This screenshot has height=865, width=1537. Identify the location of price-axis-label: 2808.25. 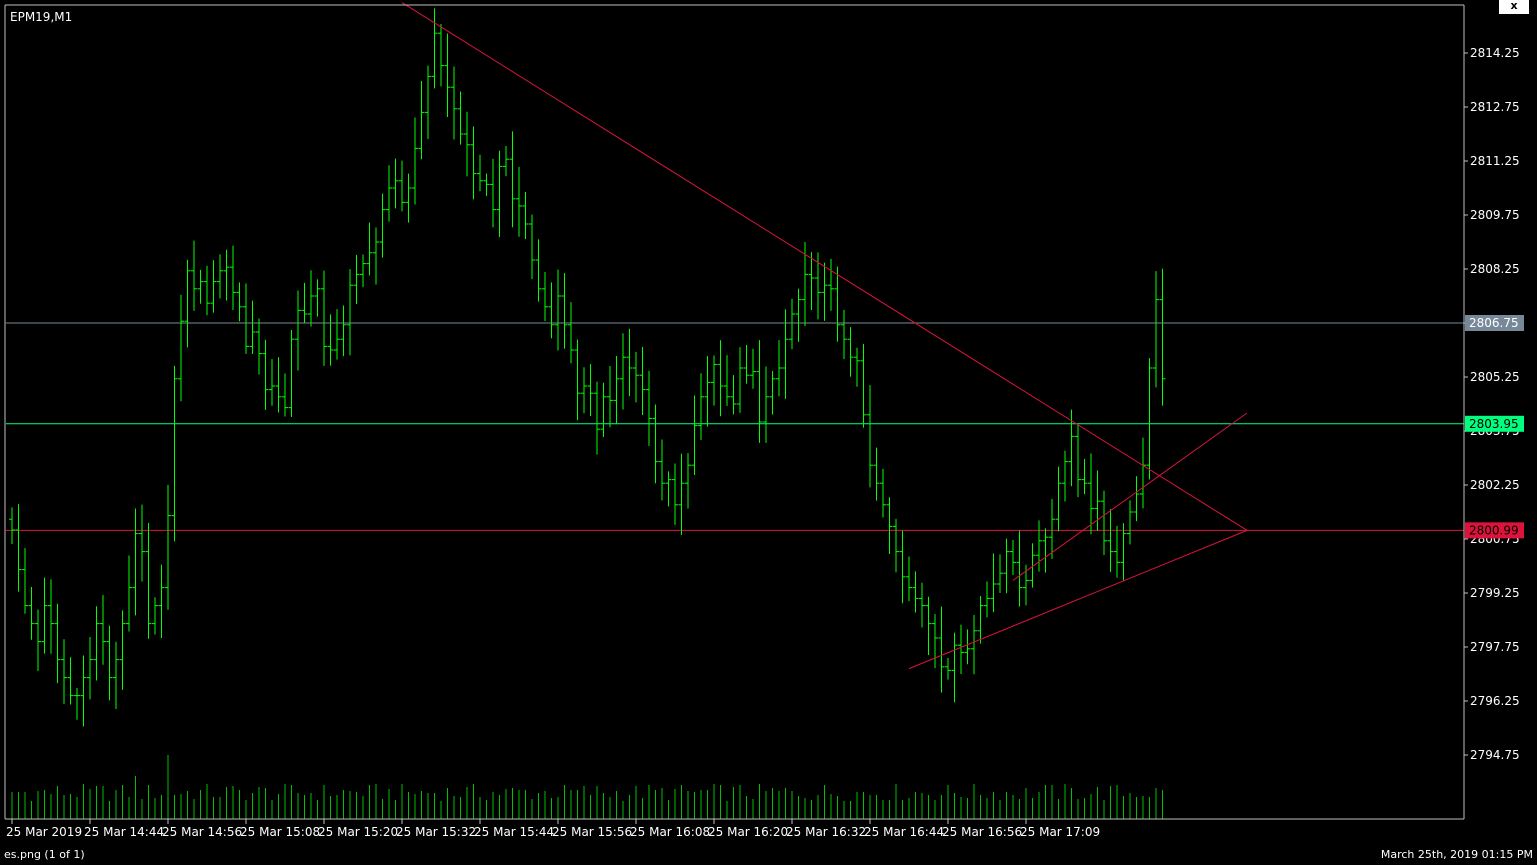
(1495, 269).